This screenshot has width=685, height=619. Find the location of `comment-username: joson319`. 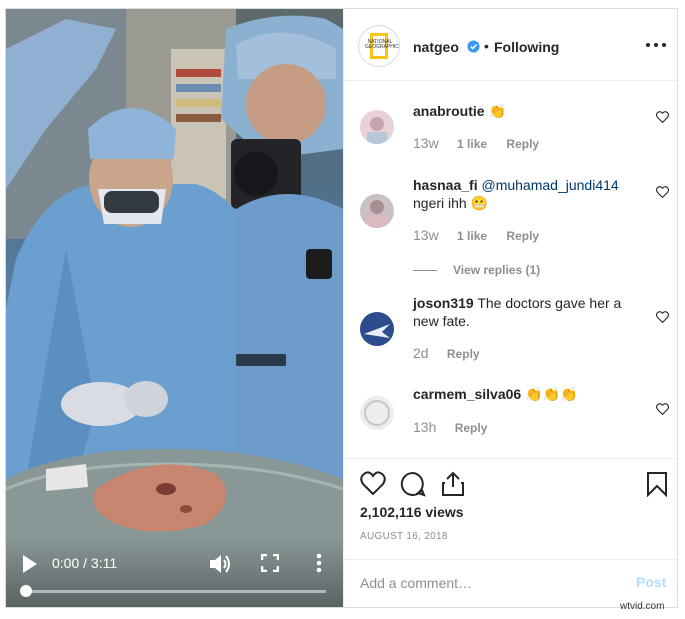

comment-username: joson319 is located at coordinates (443, 303).